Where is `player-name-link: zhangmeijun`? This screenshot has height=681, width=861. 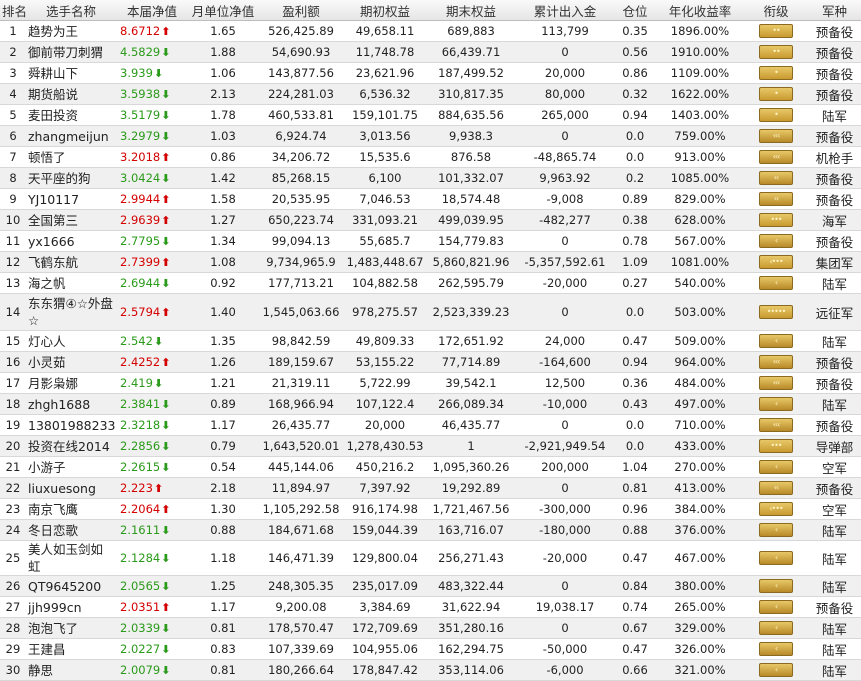 player-name-link: zhangmeijun is located at coordinates (71, 136).